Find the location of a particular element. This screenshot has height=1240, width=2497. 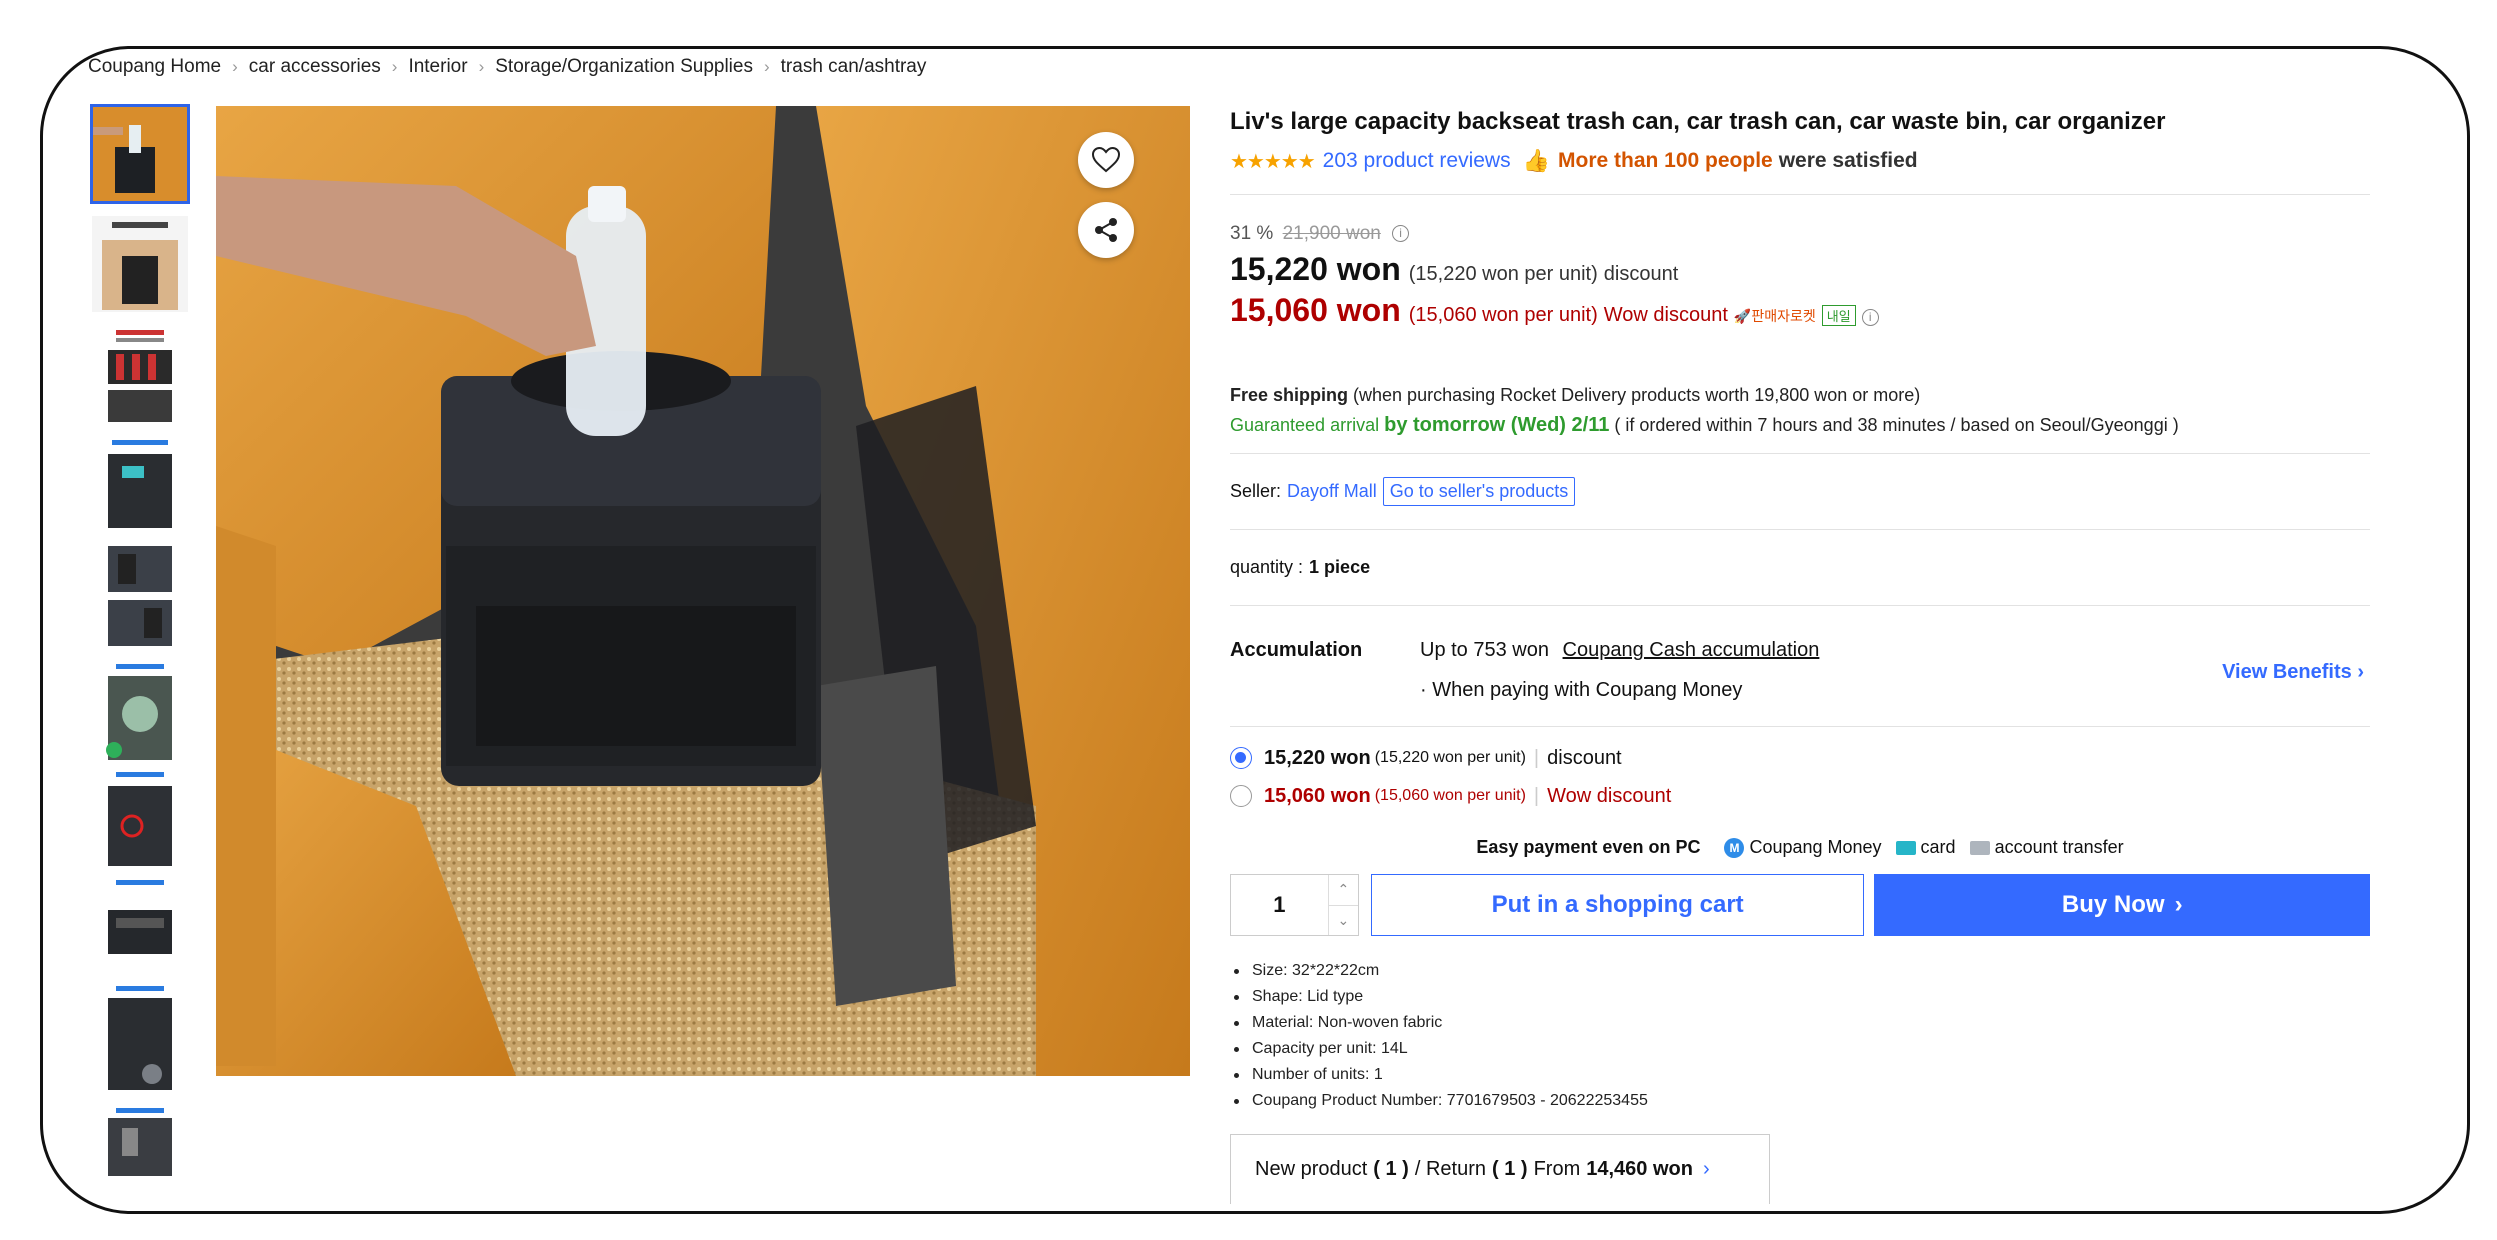

coupang-cash-link: Coupang Cash accumulation is located at coordinates (1691, 650).